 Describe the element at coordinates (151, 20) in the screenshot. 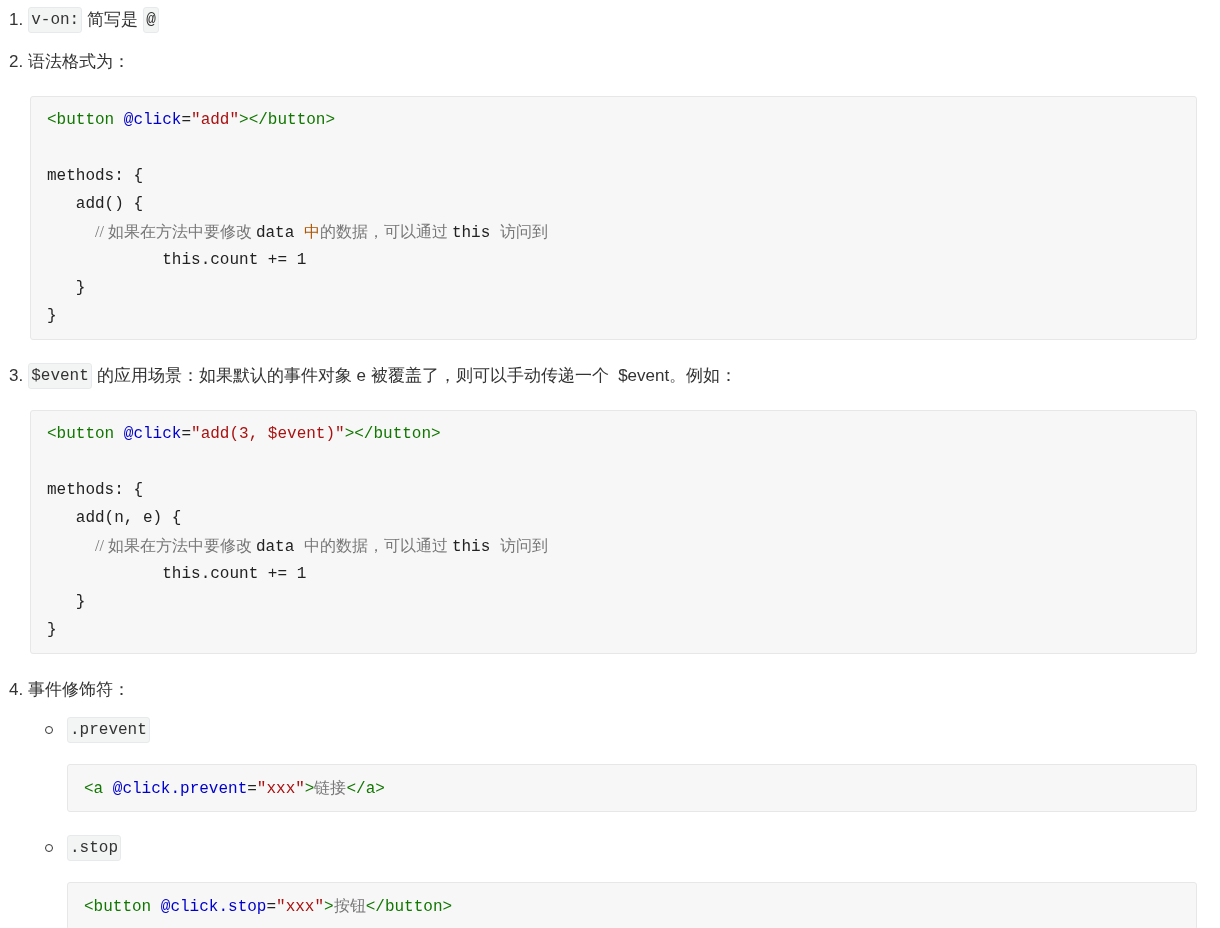

I see `inline-code: @` at that location.